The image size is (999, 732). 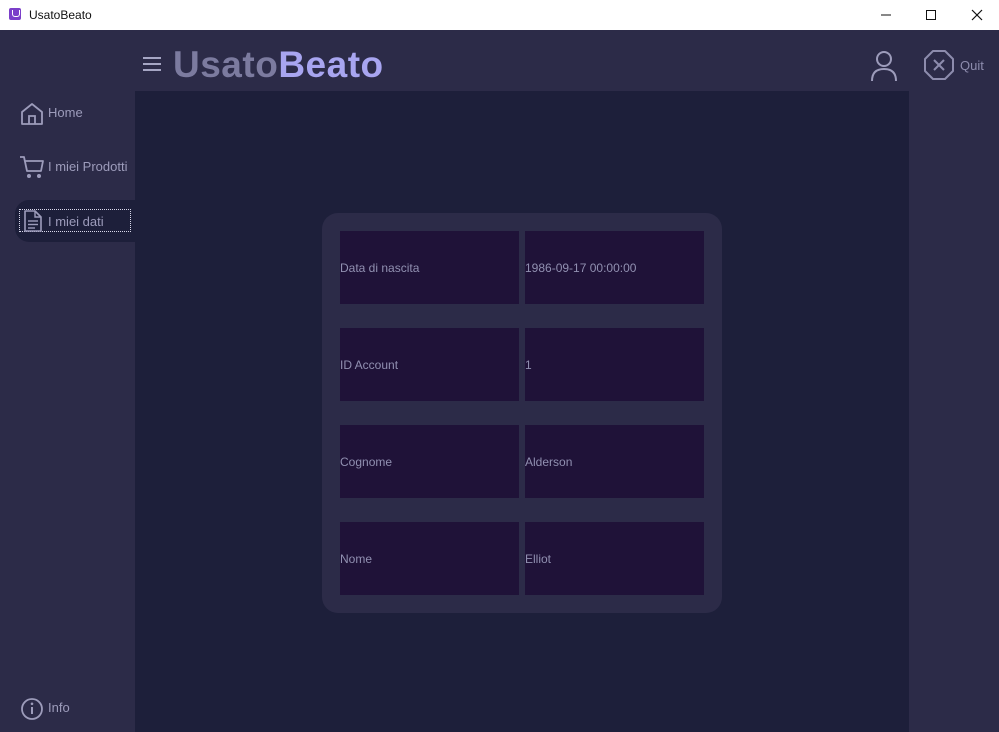 I want to click on maximize-icon, so click(x=931, y=15).